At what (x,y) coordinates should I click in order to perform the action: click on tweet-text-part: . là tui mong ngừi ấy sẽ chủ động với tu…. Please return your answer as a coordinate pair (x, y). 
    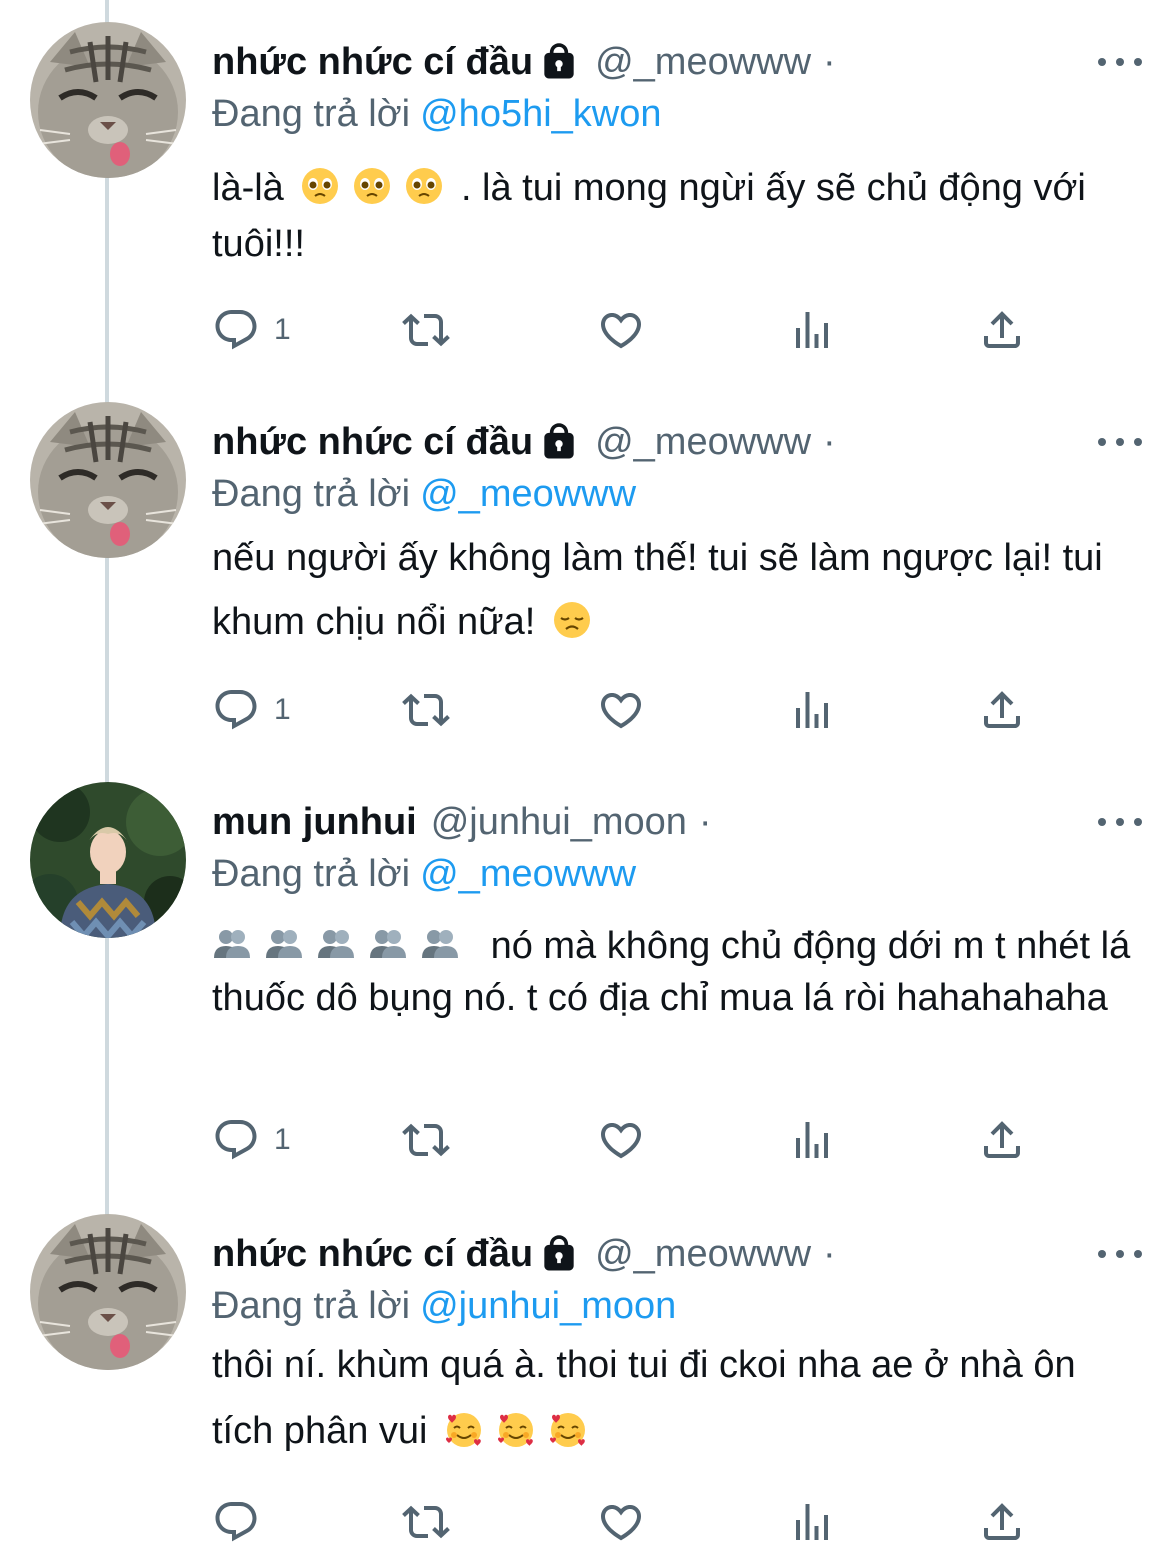
    Looking at the image, I should click on (649, 216).